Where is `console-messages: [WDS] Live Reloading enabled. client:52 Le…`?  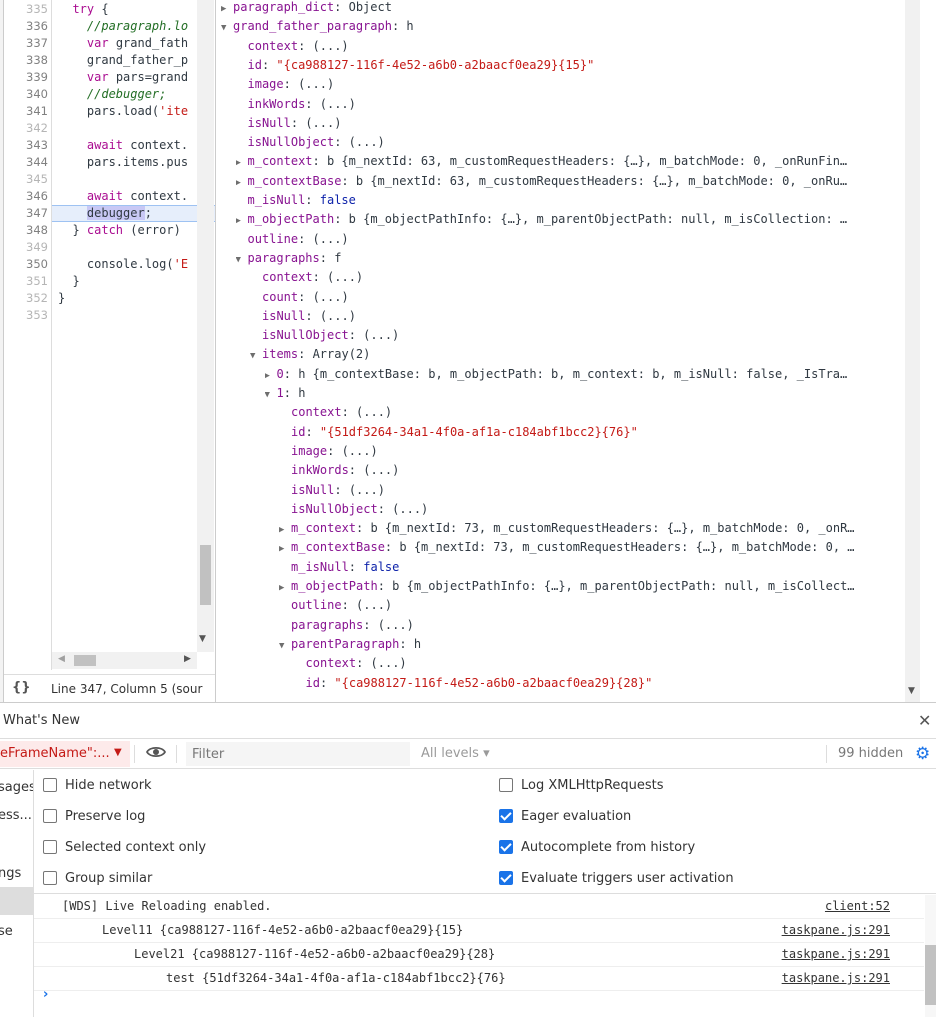
console-messages: [WDS] Live Reloading enabled. client:52 Le… is located at coordinates (485, 956).